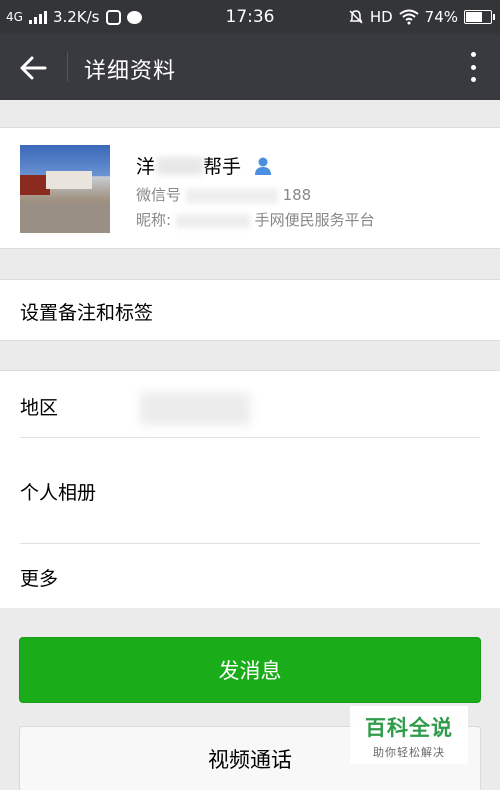 The image size is (500, 790). I want to click on name-redacted, so click(180, 165).